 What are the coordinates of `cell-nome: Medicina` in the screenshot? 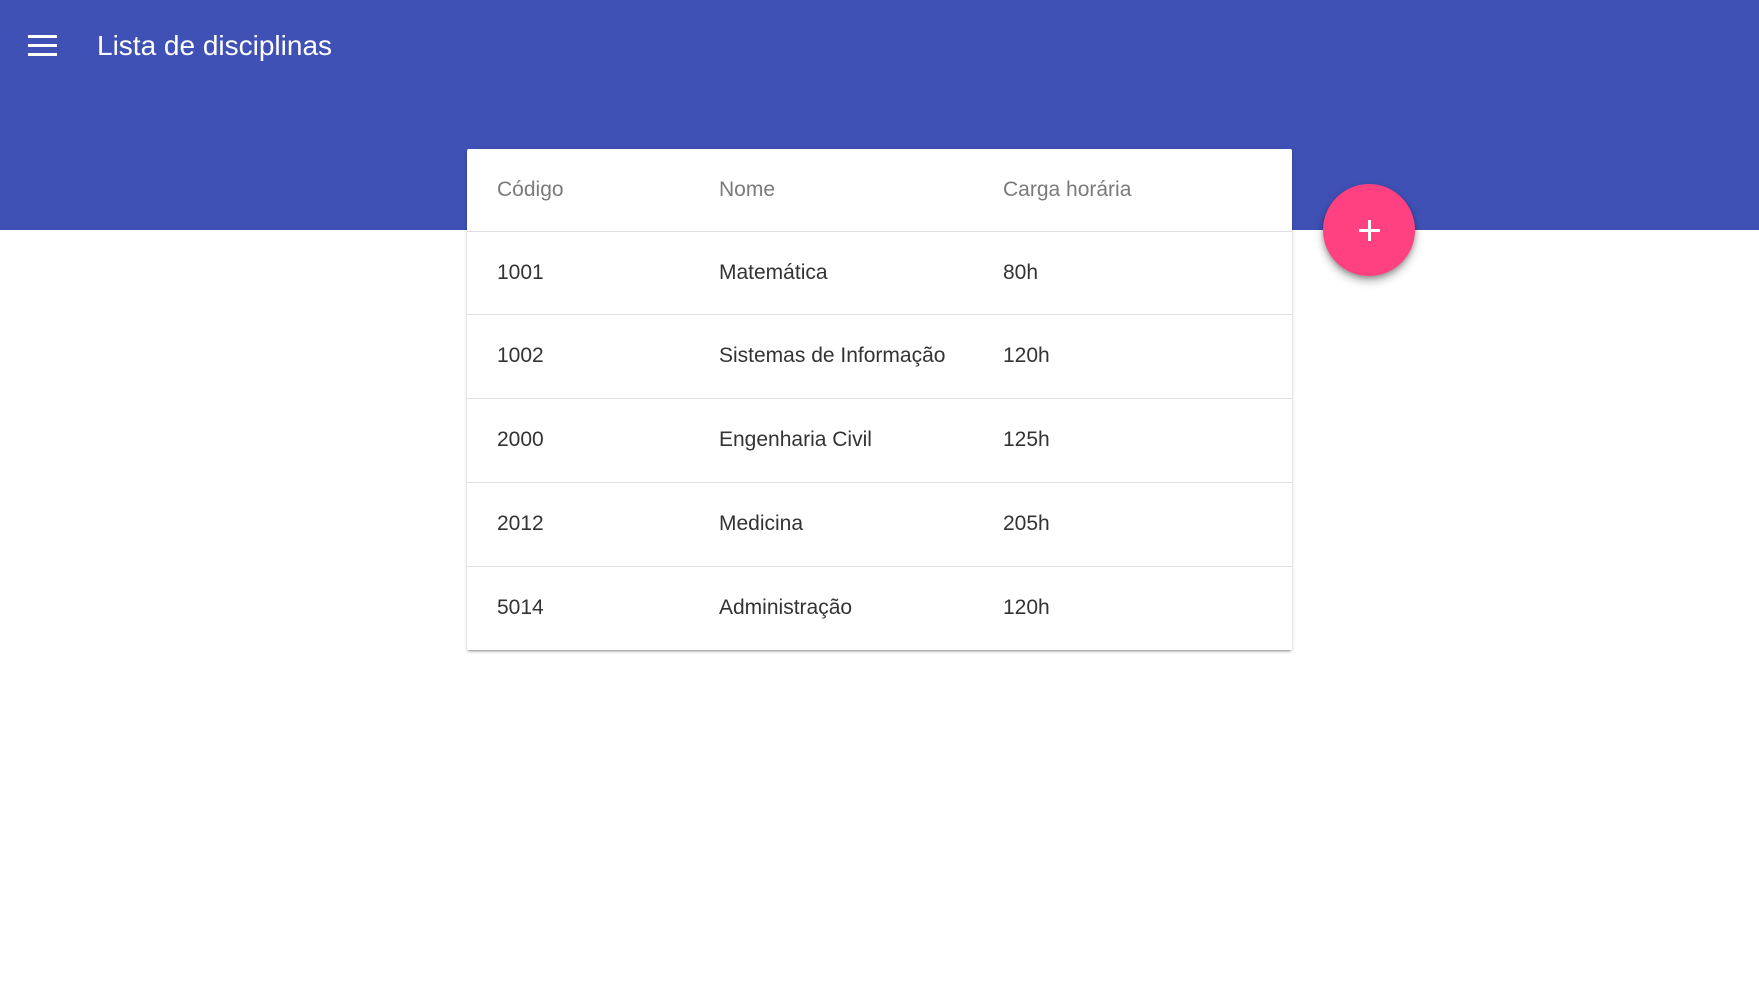 It's located at (761, 523).